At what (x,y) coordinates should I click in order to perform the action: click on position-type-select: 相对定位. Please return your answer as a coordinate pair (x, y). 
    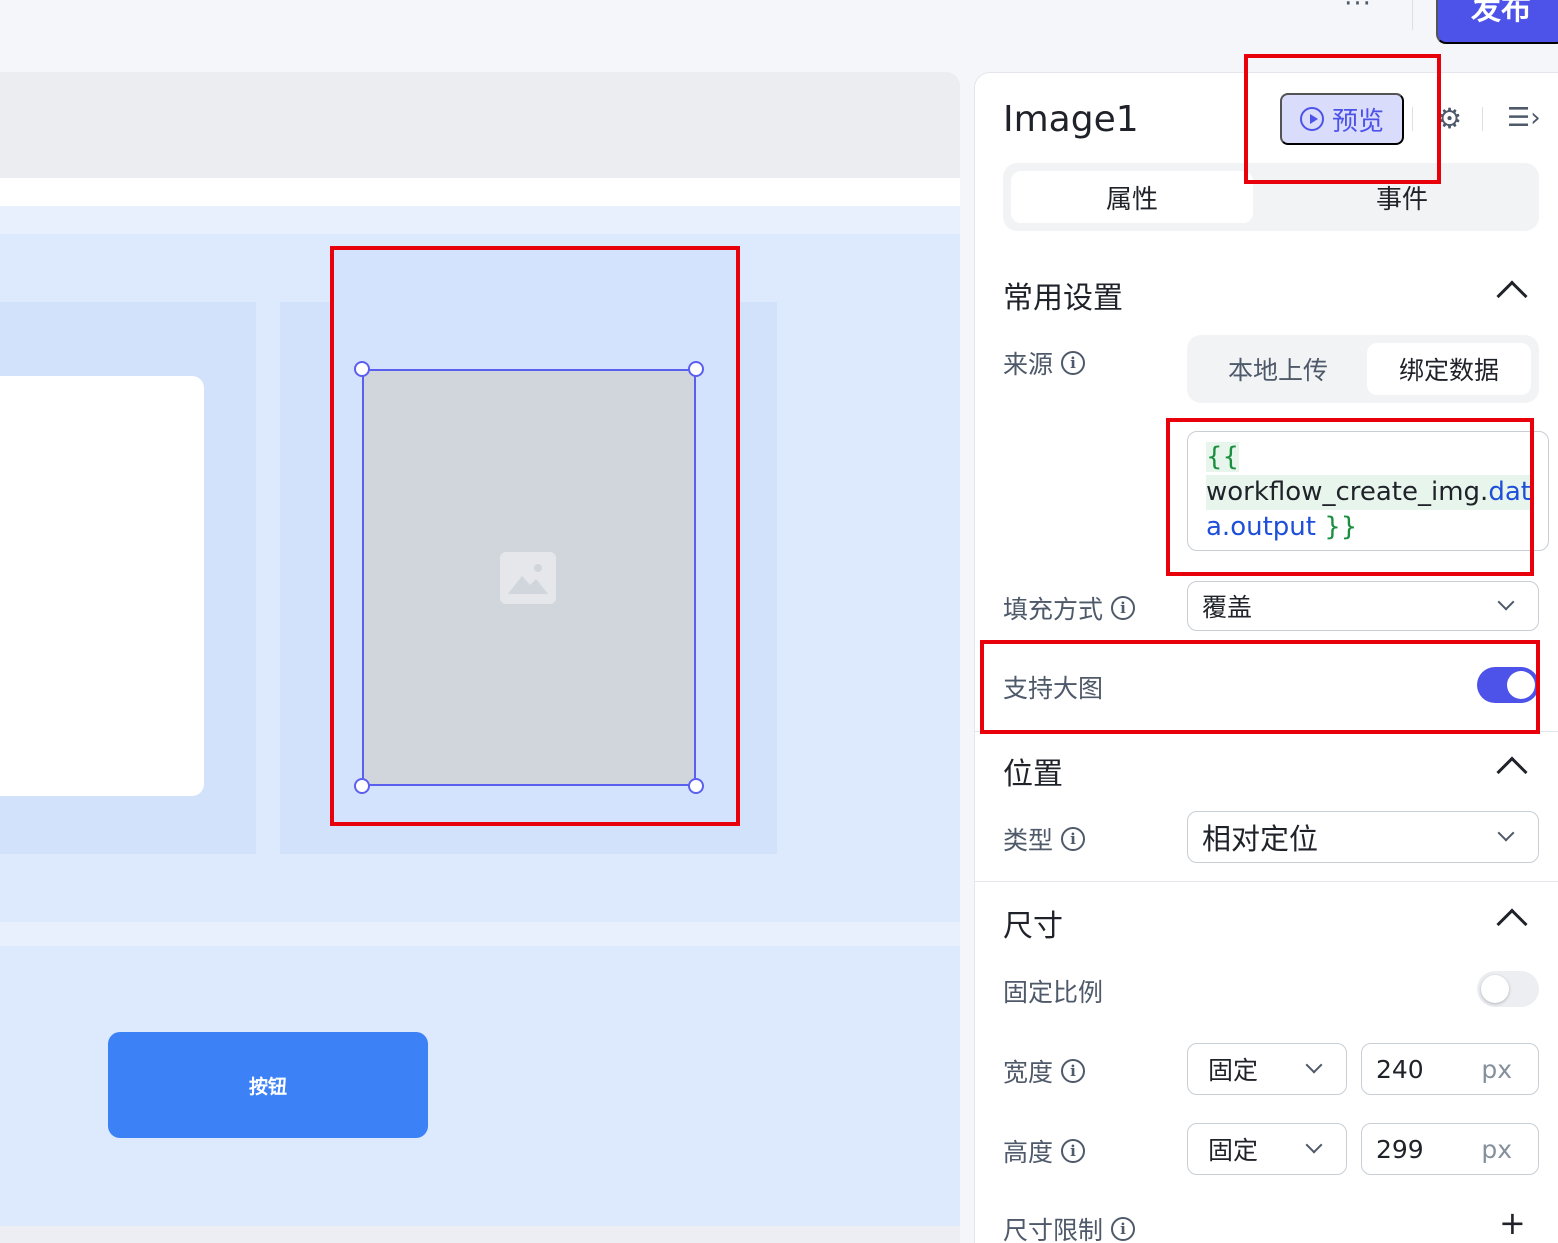
    Looking at the image, I should click on (1363, 837).